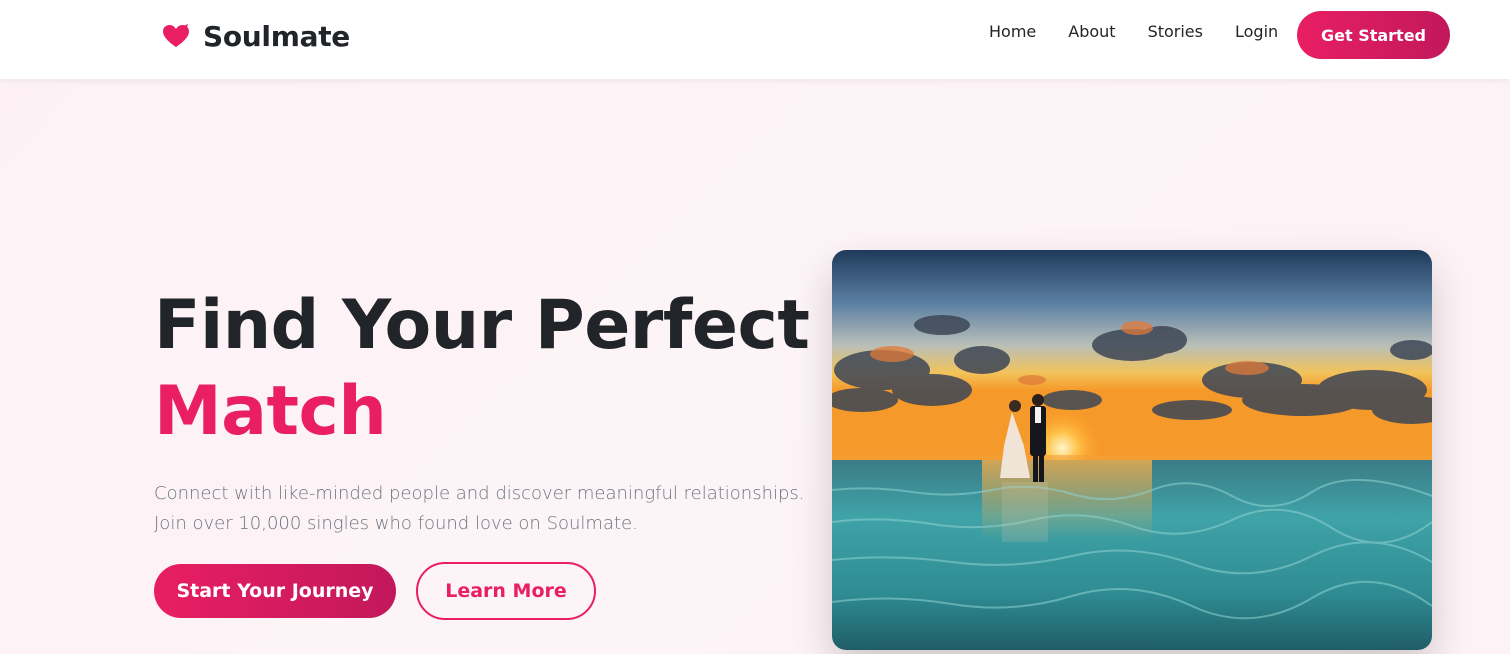 The height and width of the screenshot is (654, 1510). What do you see at coordinates (176, 36) in the screenshot?
I see `heart-icon` at bounding box center [176, 36].